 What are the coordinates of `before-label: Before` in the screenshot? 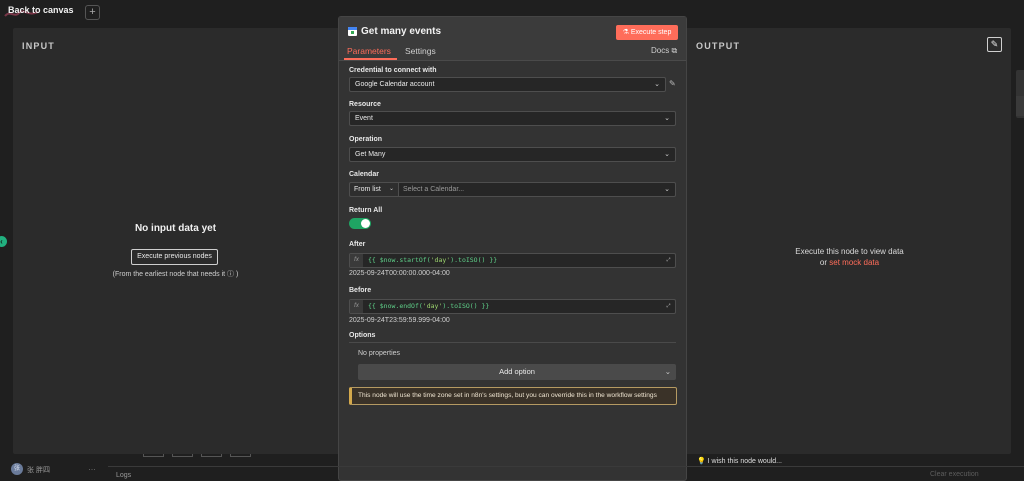 It's located at (360, 290).